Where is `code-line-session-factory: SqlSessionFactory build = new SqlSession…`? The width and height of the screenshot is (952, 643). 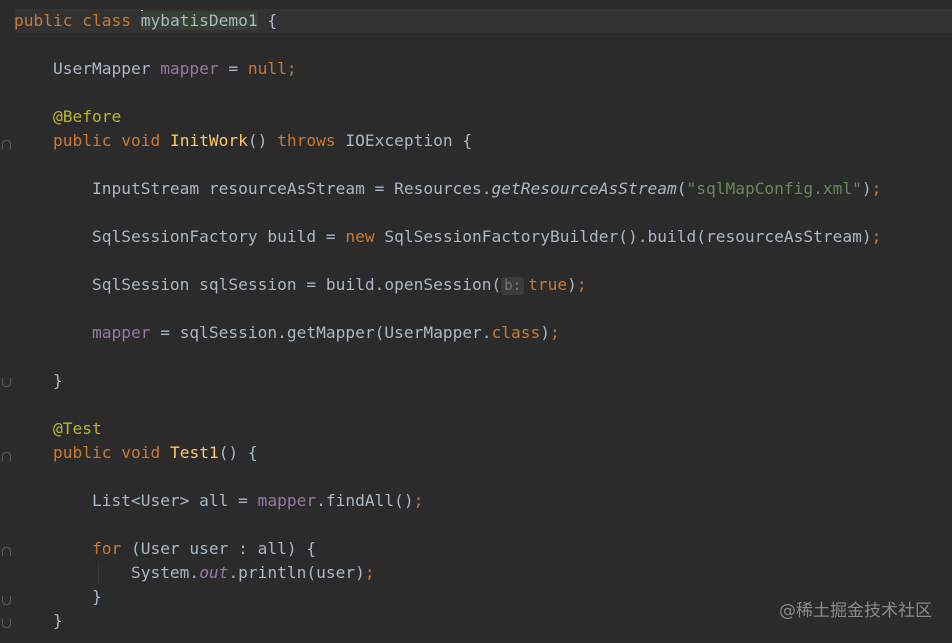
code-line-session-factory: SqlSessionFactory build = new SqlSession… is located at coordinates (483, 237).